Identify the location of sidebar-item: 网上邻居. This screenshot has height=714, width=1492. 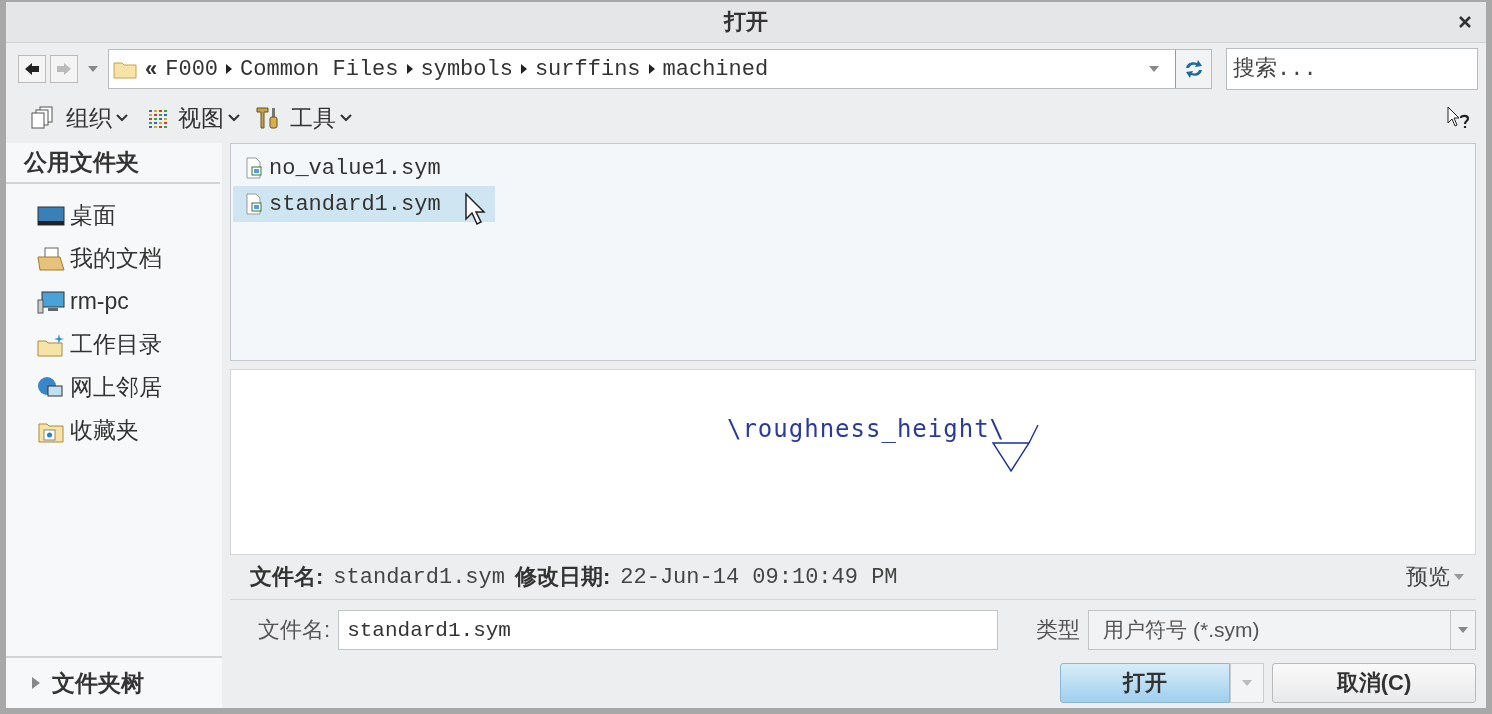
(114, 387).